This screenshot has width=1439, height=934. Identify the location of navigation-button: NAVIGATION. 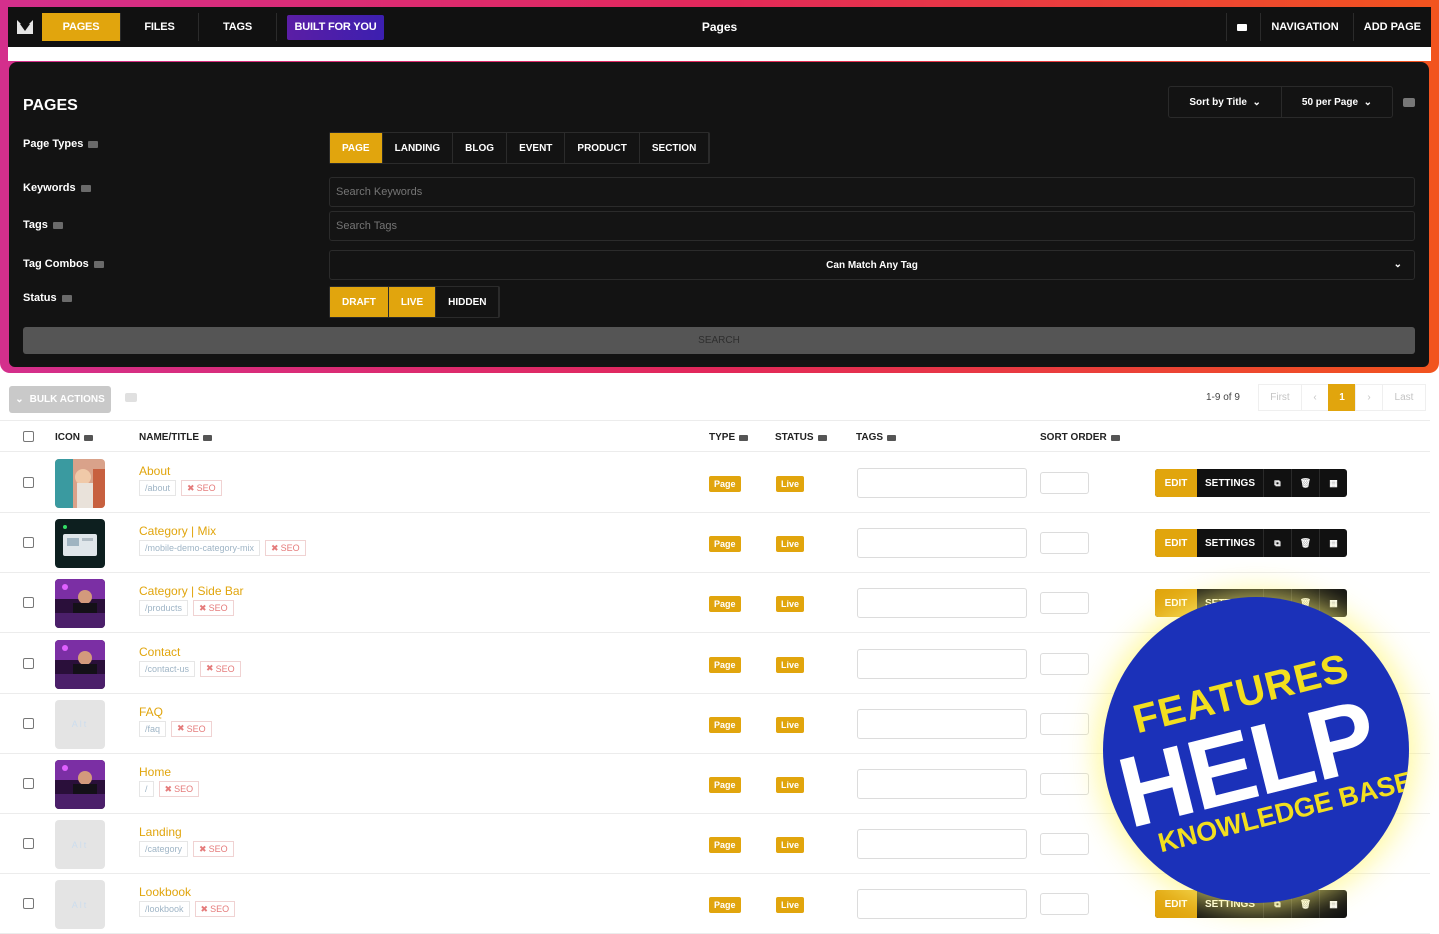
(1304, 27).